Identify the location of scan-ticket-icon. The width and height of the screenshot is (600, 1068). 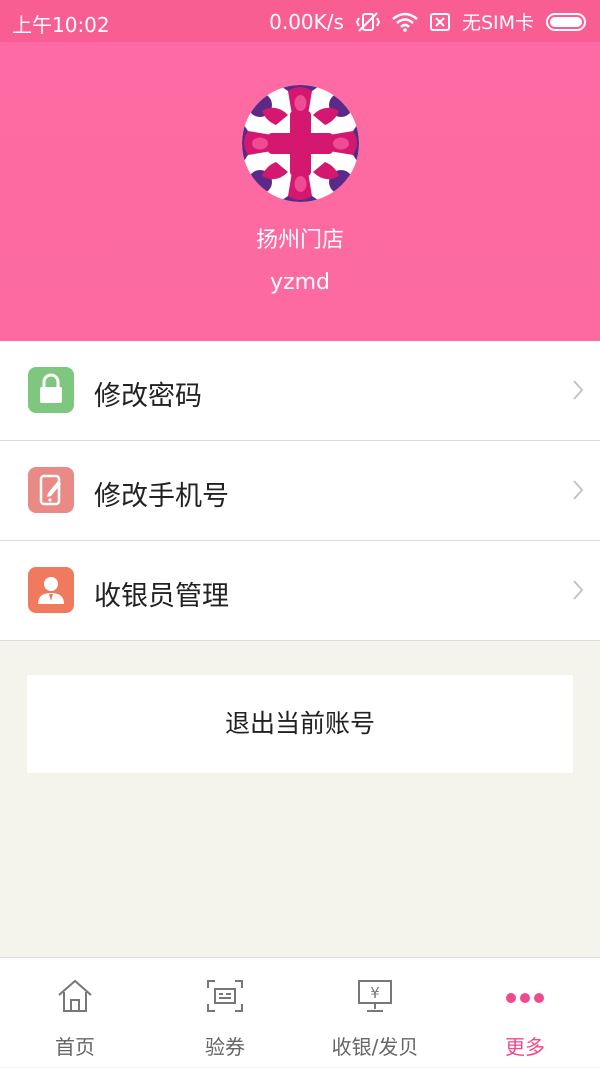
(225, 996).